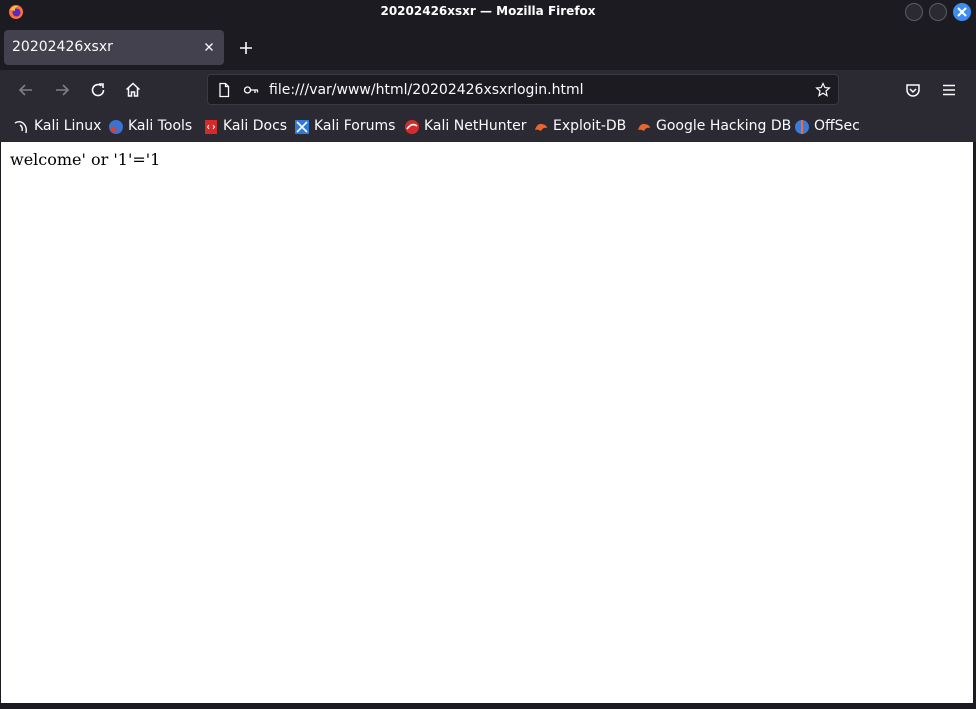 This screenshot has width=976, height=709. What do you see at coordinates (823, 90) in the screenshot?
I see `bookmark-star-icon` at bounding box center [823, 90].